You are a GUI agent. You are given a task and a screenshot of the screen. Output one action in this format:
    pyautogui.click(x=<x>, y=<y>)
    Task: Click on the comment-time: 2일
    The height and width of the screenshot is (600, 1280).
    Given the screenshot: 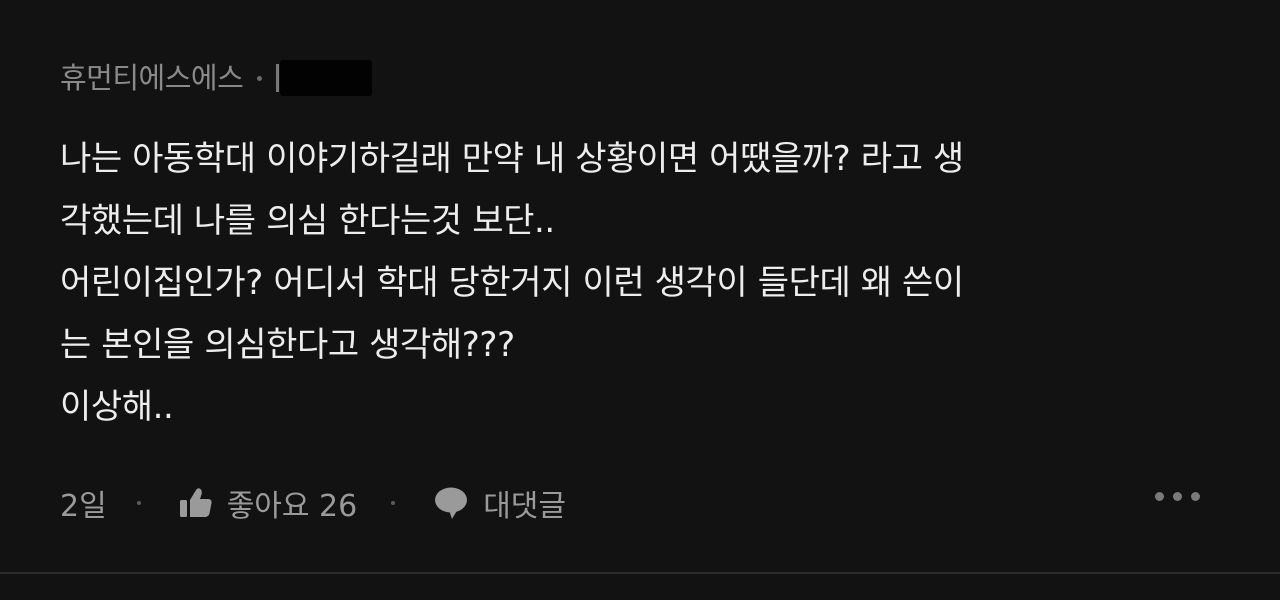 What is the action you would take?
    pyautogui.click(x=83, y=506)
    